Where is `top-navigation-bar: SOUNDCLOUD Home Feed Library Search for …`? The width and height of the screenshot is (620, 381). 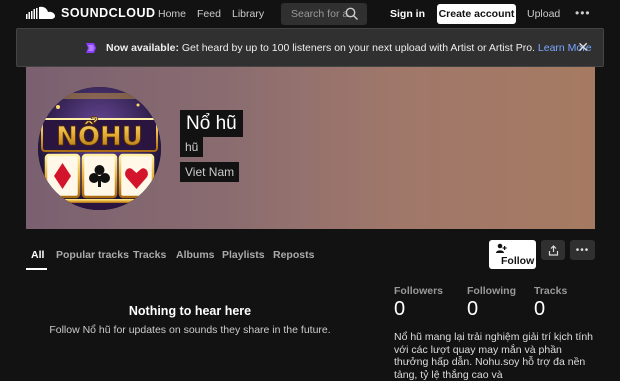
top-navigation-bar: SOUNDCLOUD Home Feed Library Search for … is located at coordinates (310, 14).